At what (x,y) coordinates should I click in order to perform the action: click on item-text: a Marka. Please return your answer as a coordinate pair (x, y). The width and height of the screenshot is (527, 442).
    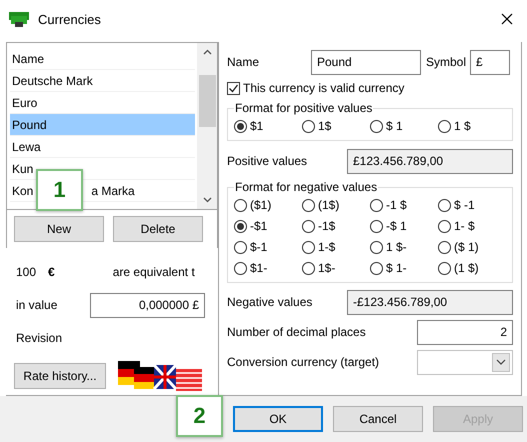
    Looking at the image, I should click on (113, 191).